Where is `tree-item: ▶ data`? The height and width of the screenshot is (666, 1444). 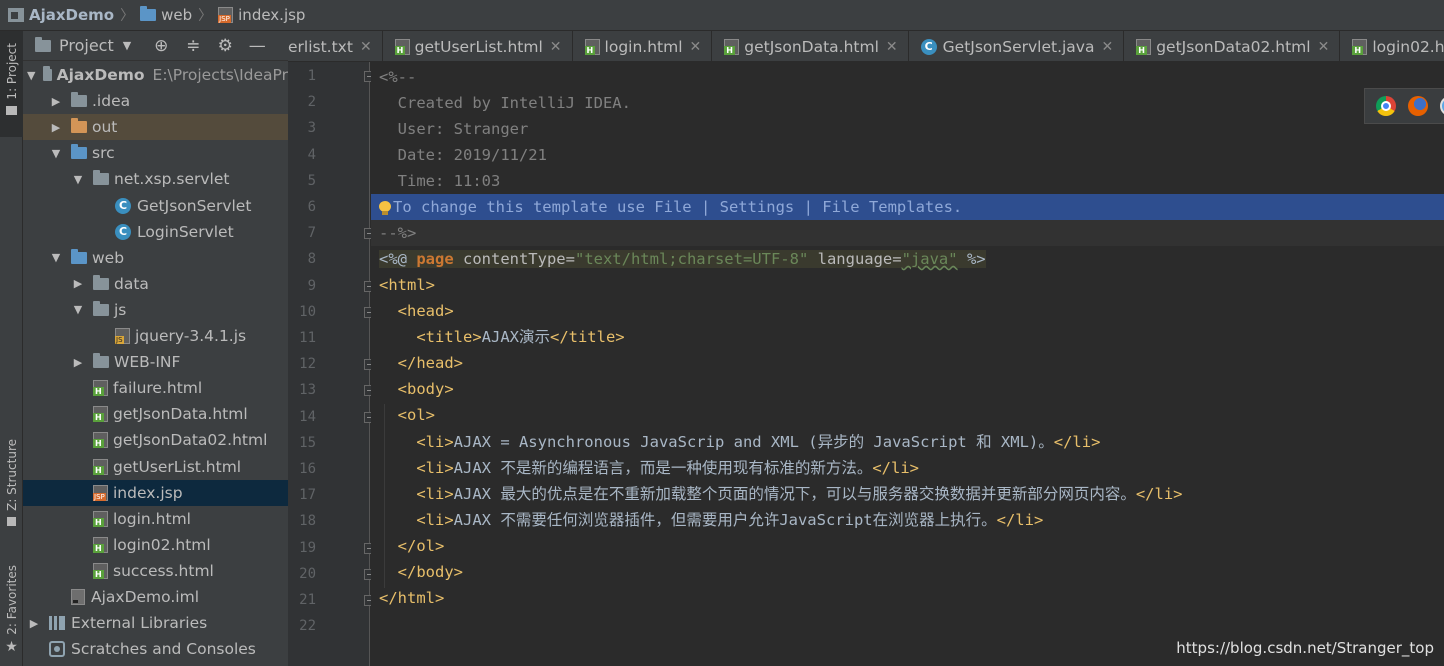 tree-item: ▶ data is located at coordinates (155, 284).